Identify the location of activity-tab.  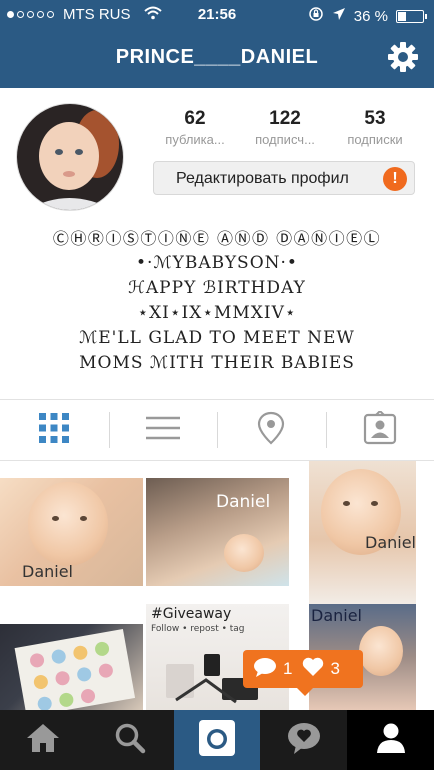
(303, 740).